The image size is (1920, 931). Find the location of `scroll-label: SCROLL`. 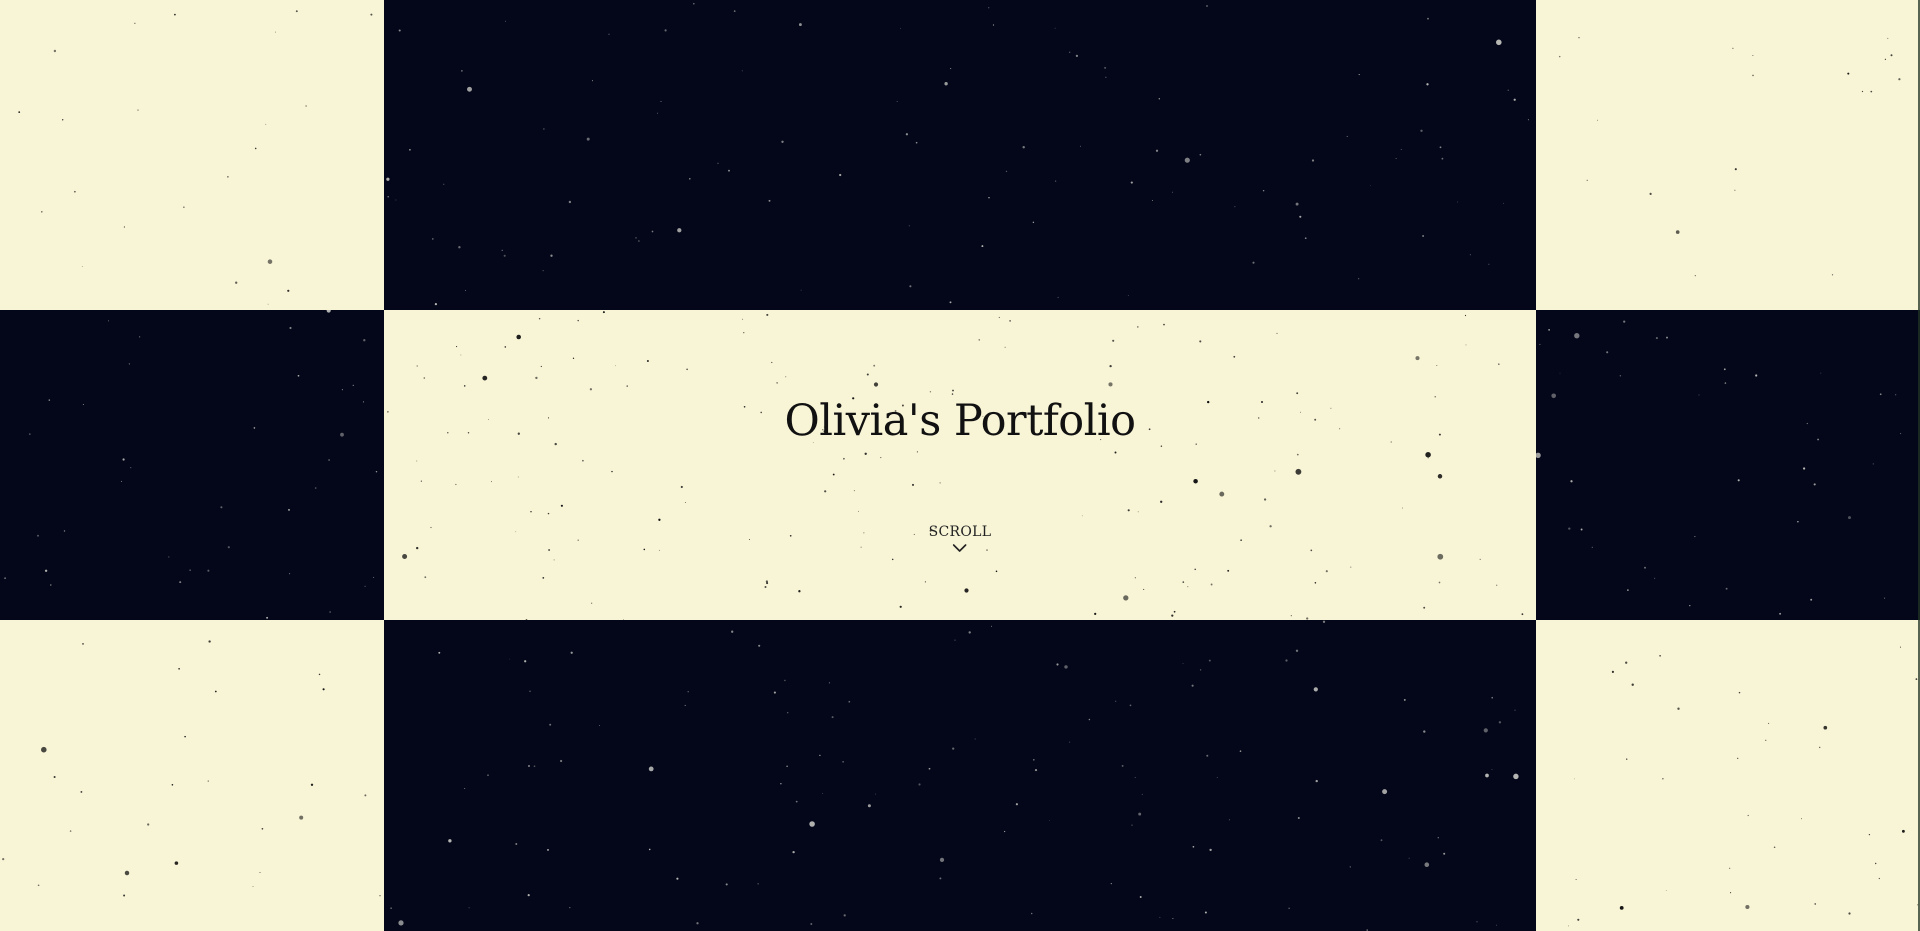

scroll-label: SCROLL is located at coordinates (960, 532).